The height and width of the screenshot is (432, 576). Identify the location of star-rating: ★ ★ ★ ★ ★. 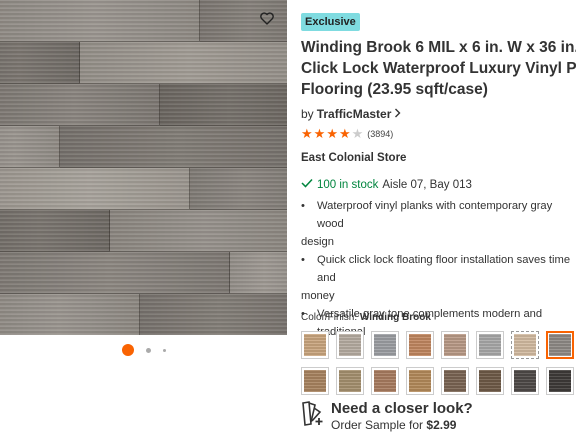
(332, 133).